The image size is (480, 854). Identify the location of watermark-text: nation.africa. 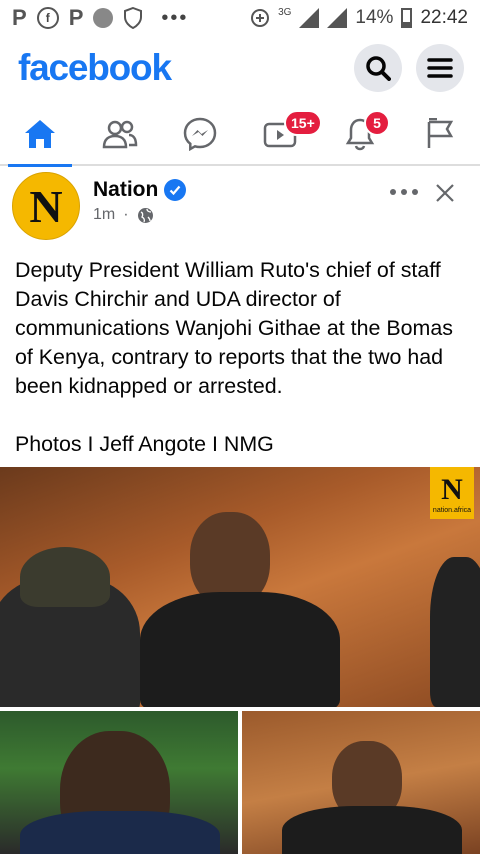
(452, 510).